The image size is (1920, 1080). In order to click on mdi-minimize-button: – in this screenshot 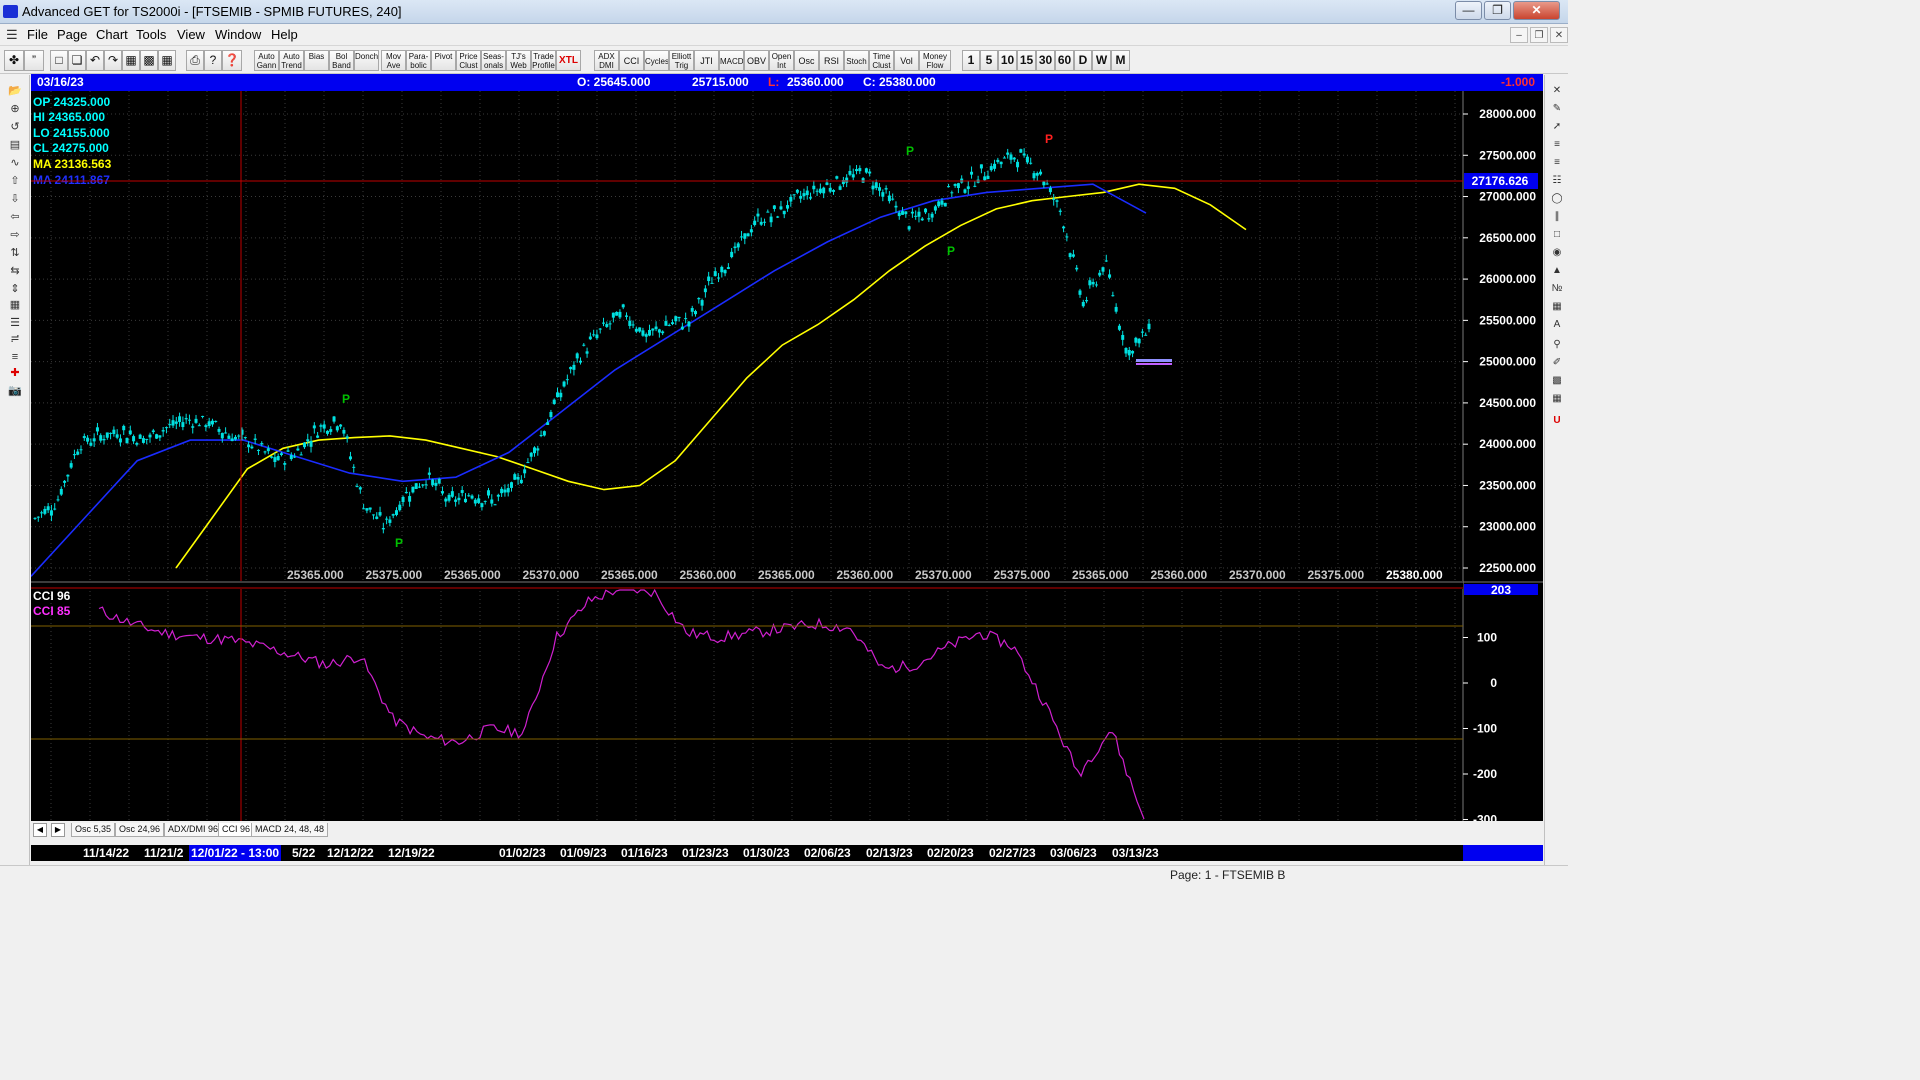, I will do `click(1519, 35)`.